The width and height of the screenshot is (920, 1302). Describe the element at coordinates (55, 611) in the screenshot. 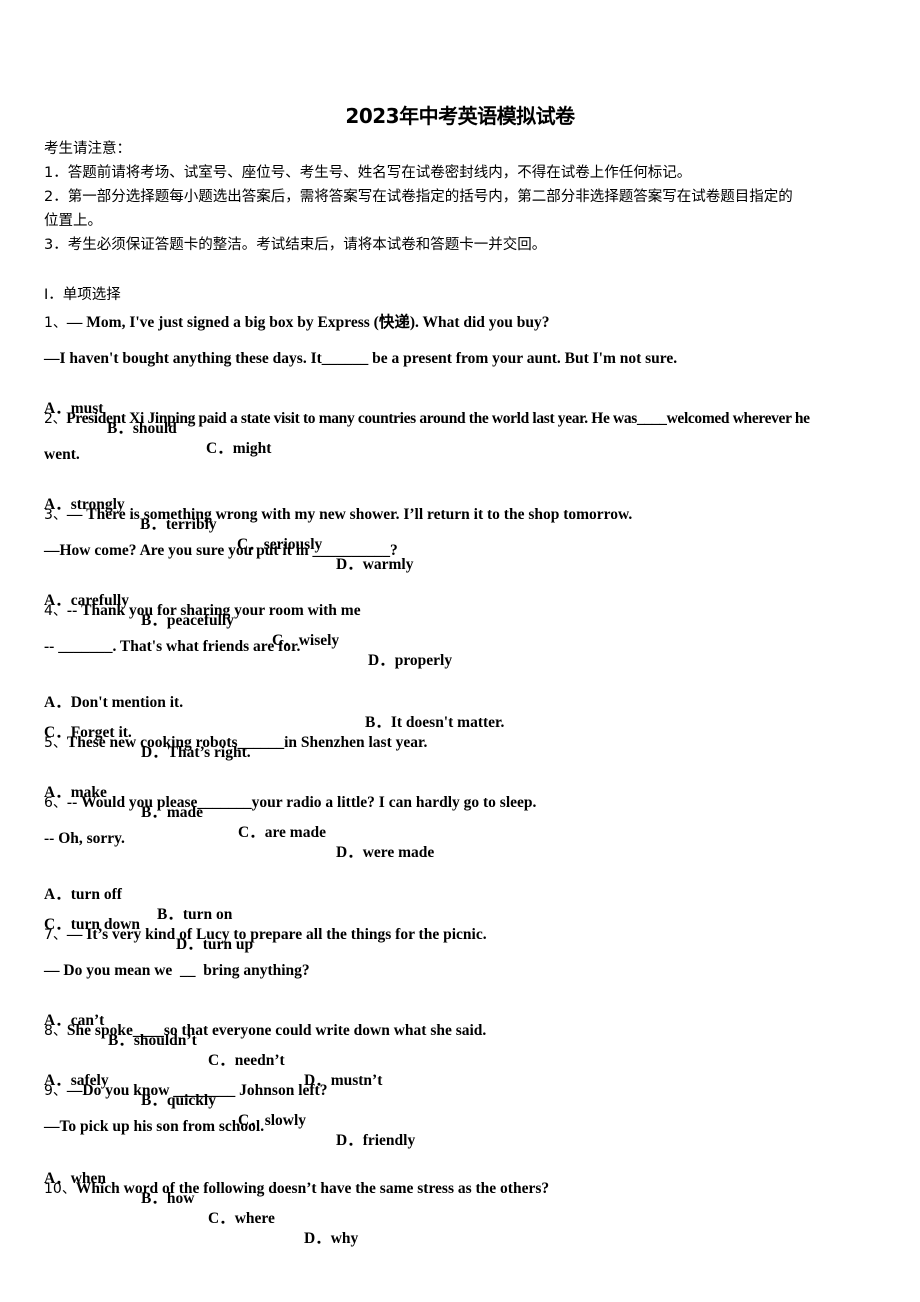

I see `question-number: 4、` at that location.